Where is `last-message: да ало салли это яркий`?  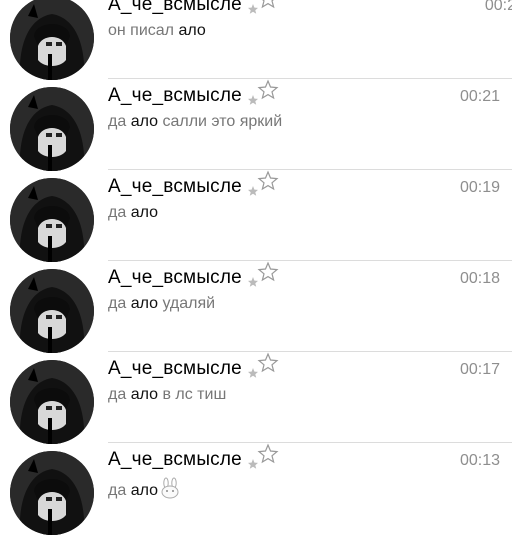 last-message: да ало салли это яркий is located at coordinates (195, 121).